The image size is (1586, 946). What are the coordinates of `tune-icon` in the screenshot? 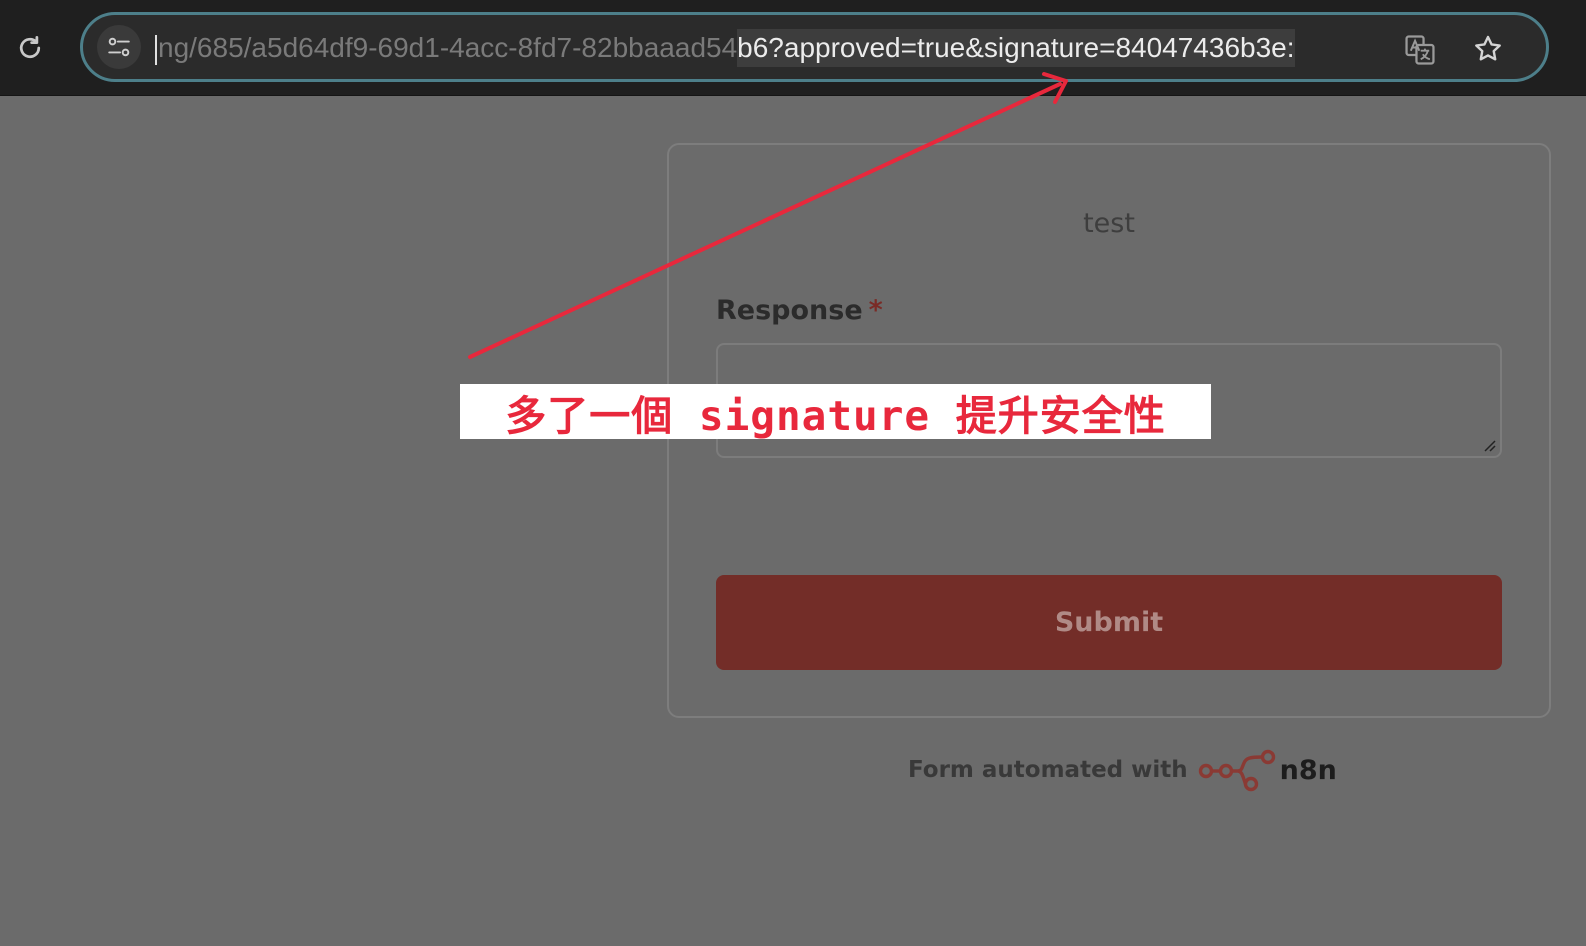 It's located at (119, 47).